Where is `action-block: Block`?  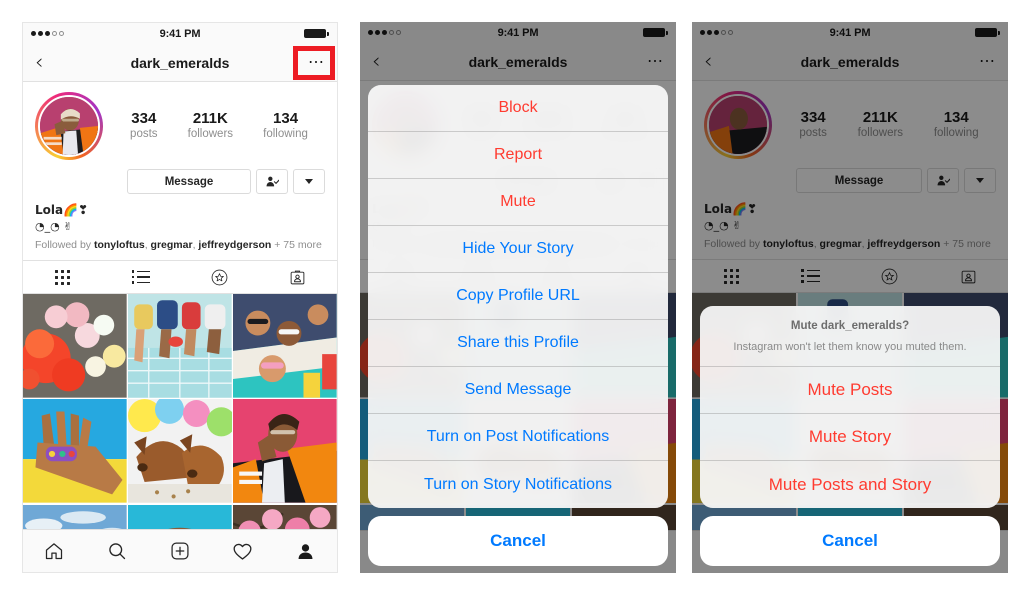 action-block: Block is located at coordinates (518, 108).